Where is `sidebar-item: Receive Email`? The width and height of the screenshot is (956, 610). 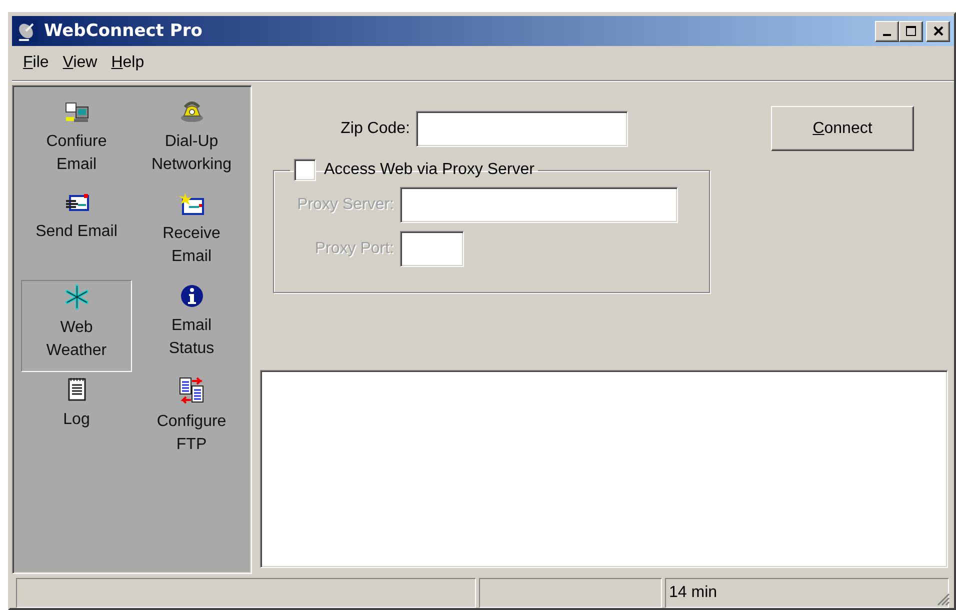
sidebar-item: Receive Email is located at coordinates (191, 234).